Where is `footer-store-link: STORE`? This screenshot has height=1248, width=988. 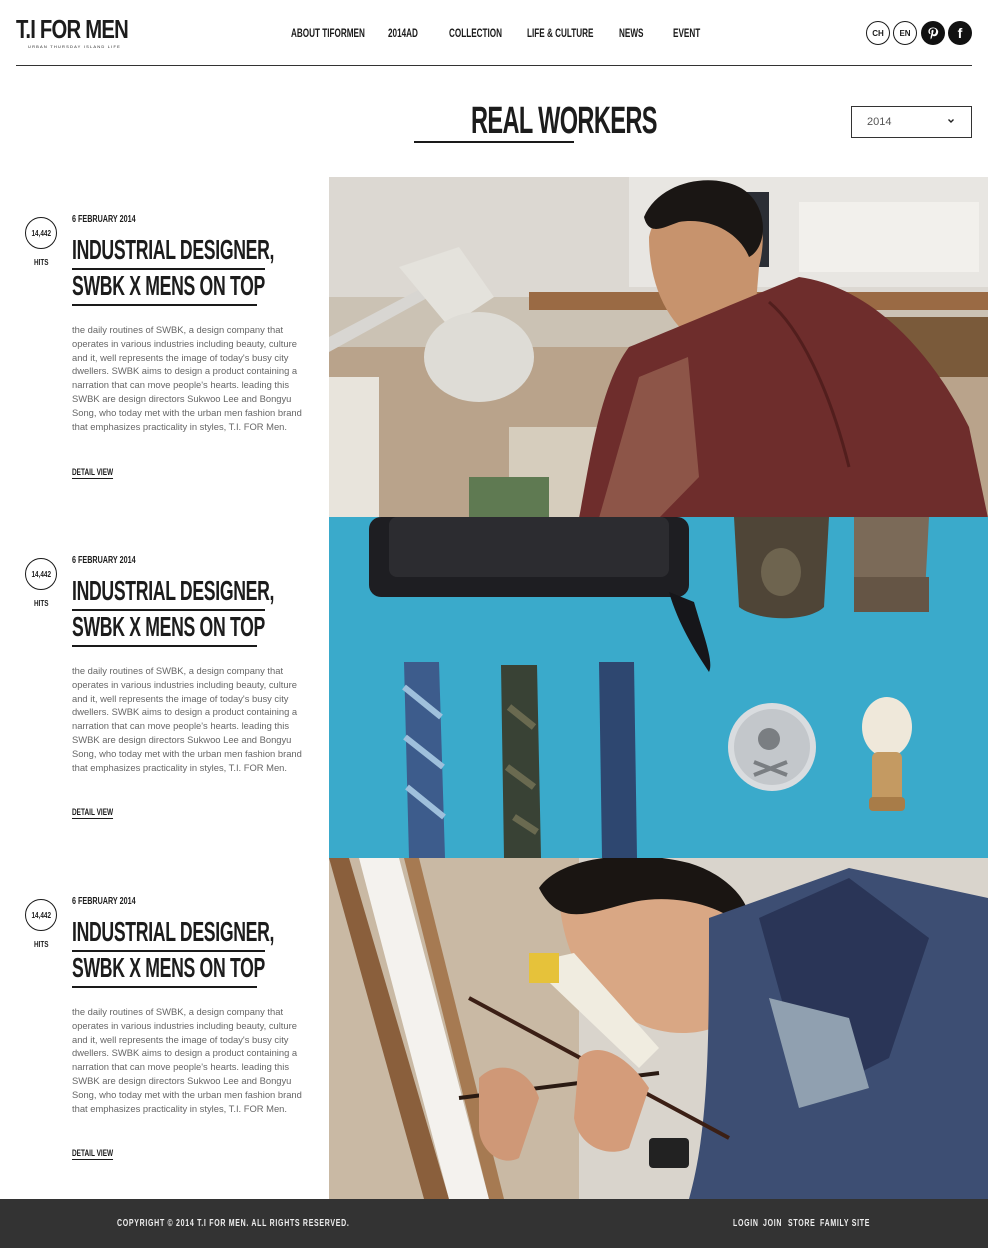
footer-store-link: STORE is located at coordinates (801, 1223).